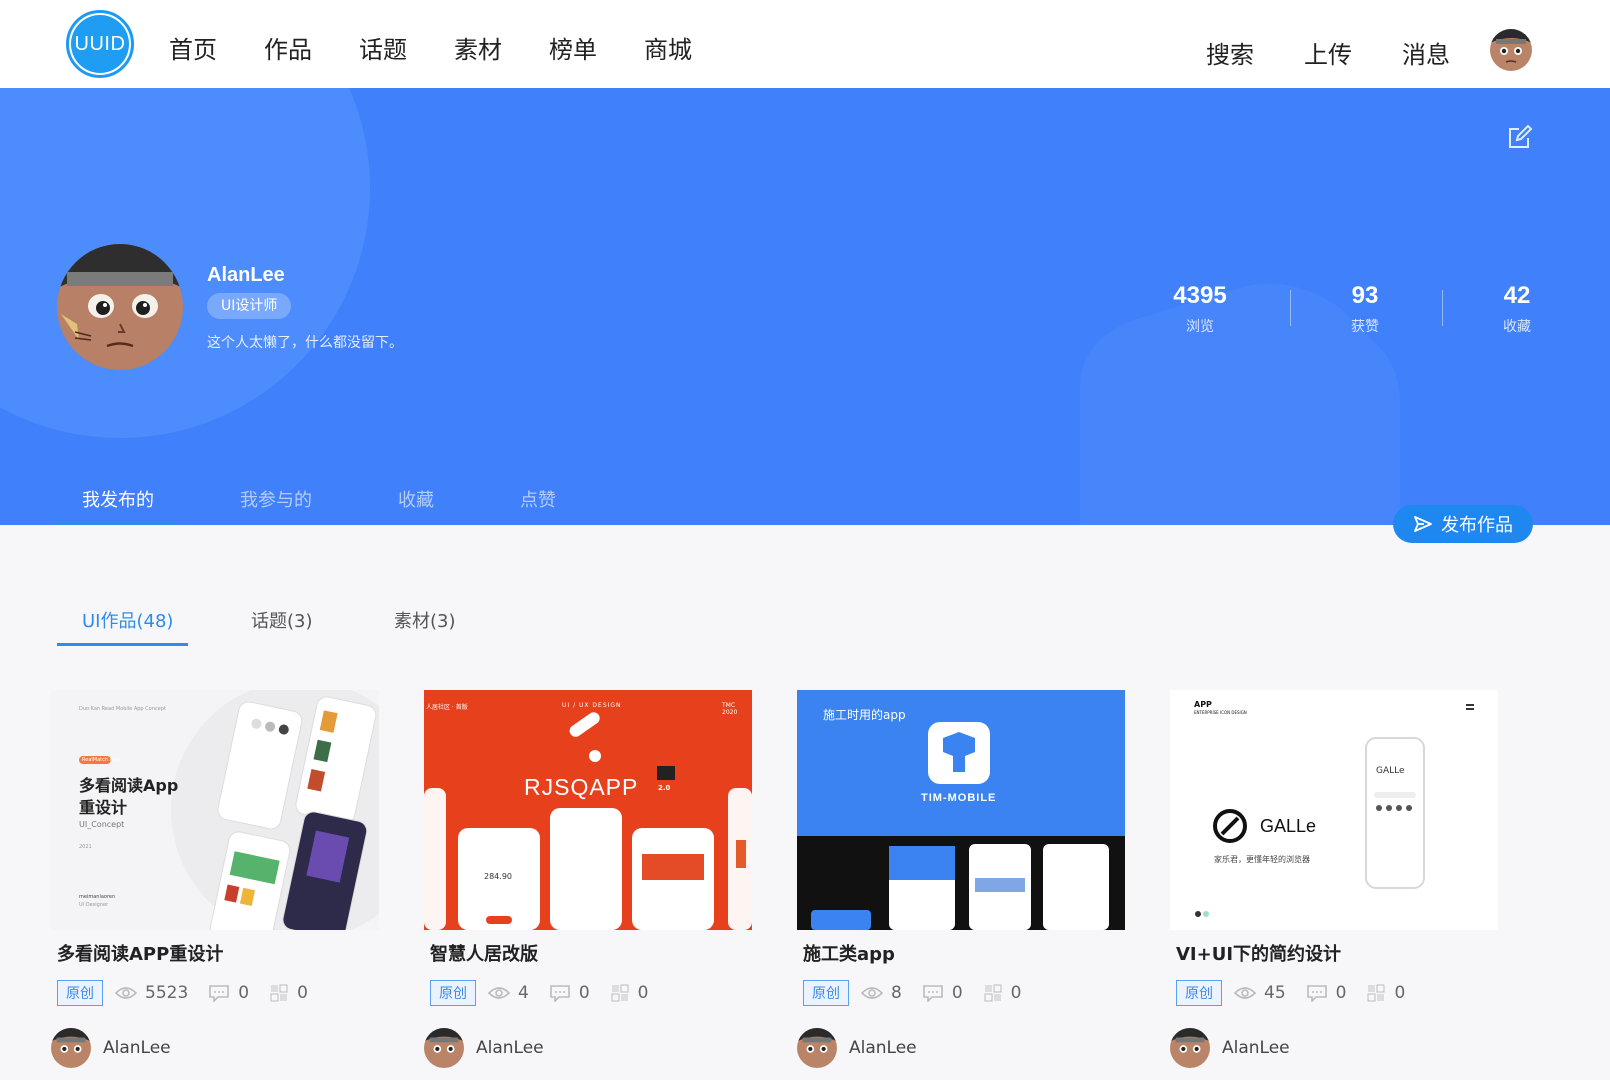 The image size is (1610, 1080). I want to click on nav-rankings: 榜单, so click(573, 47).